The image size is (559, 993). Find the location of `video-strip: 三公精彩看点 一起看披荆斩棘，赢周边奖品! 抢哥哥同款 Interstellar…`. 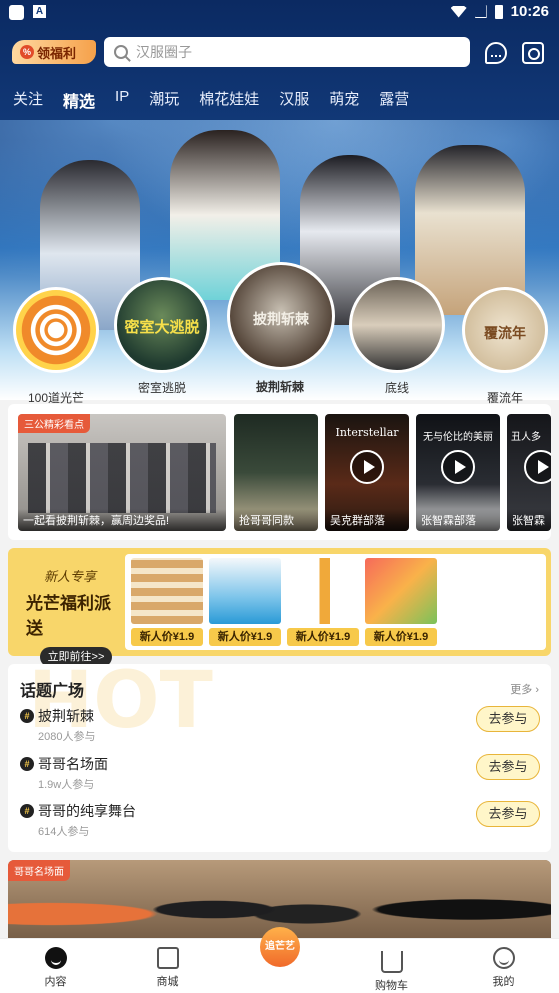

video-strip: 三公精彩看点 一起看披荆斩棘，赢周边奖品! 抢哥哥同款 Interstellar… is located at coordinates (279, 472).